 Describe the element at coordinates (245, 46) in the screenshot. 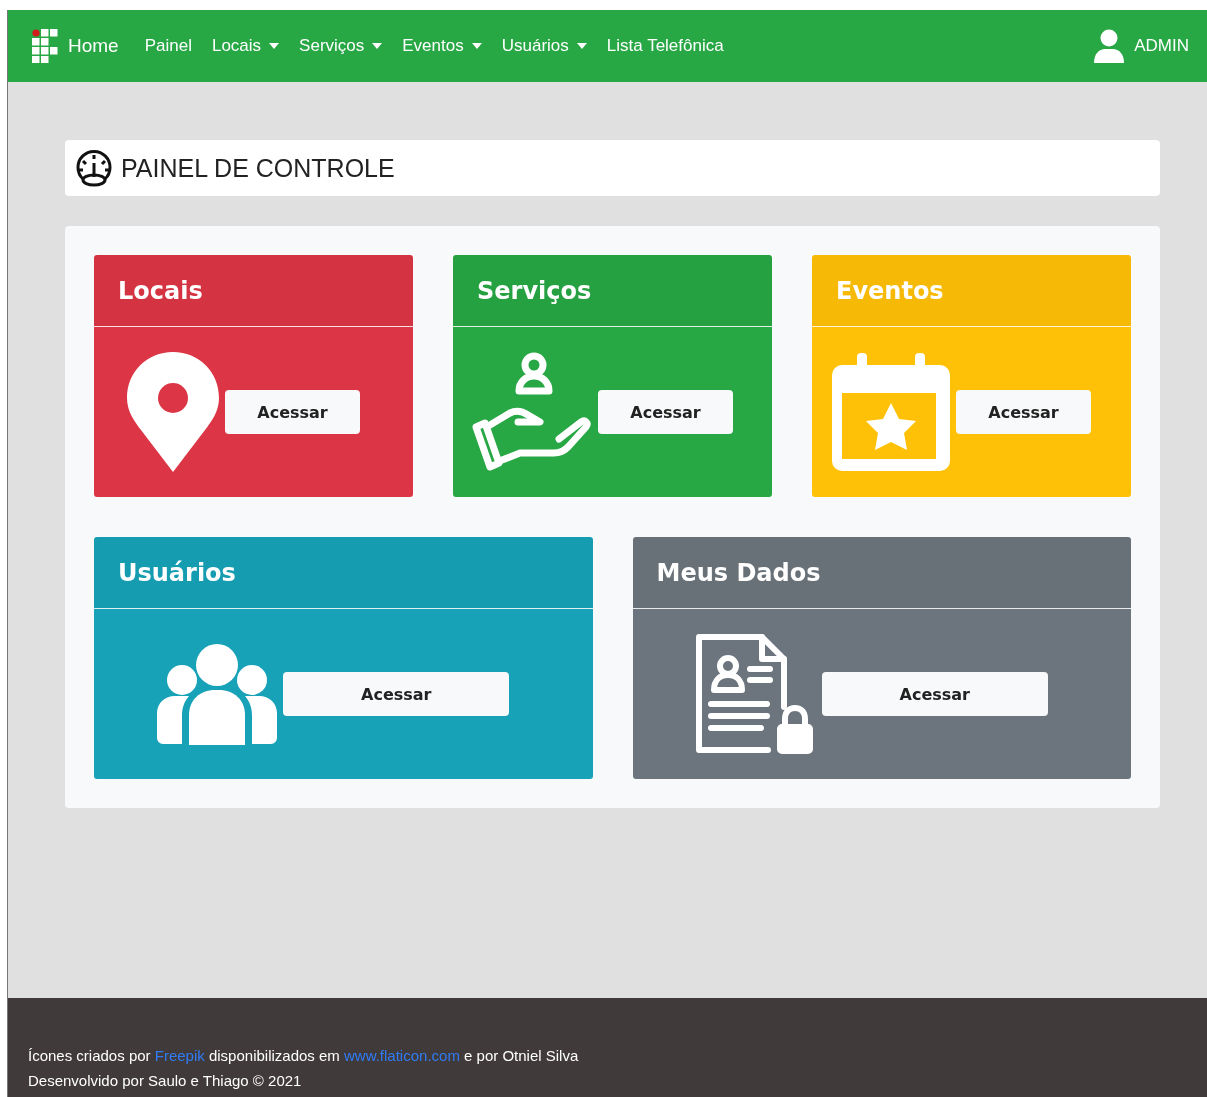

I see `nav-dropdown: Locais` at that location.